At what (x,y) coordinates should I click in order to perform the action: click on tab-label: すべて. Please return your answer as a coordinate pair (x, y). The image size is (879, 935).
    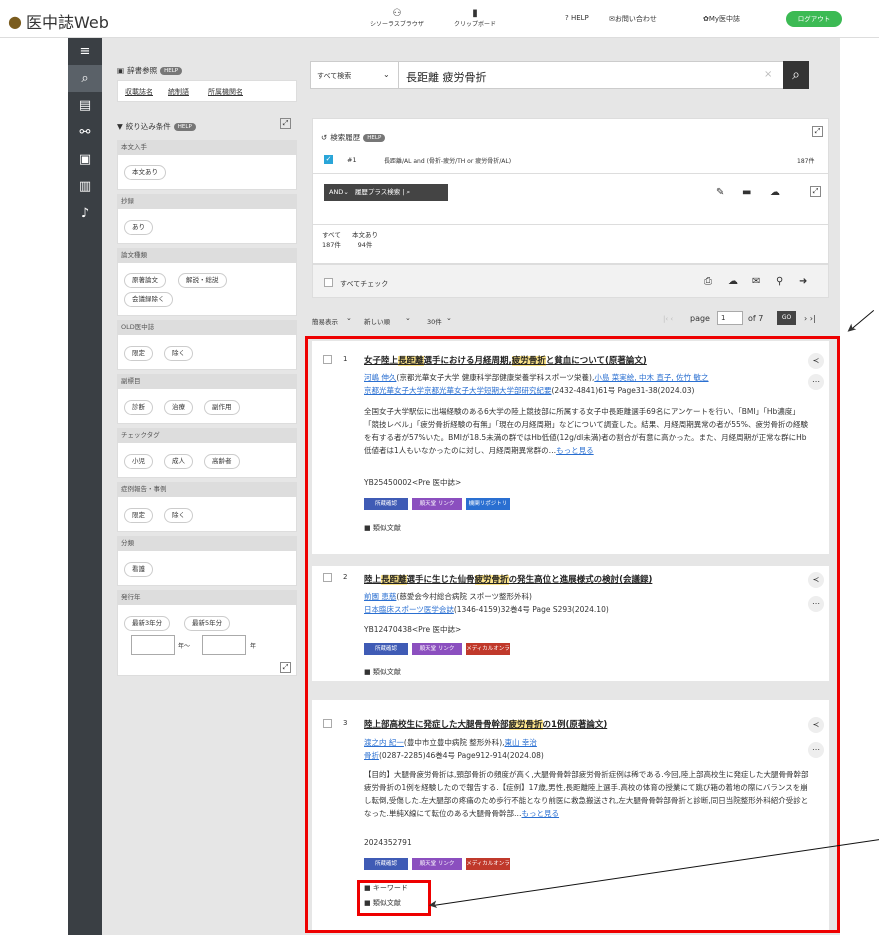
    Looking at the image, I should click on (331, 235).